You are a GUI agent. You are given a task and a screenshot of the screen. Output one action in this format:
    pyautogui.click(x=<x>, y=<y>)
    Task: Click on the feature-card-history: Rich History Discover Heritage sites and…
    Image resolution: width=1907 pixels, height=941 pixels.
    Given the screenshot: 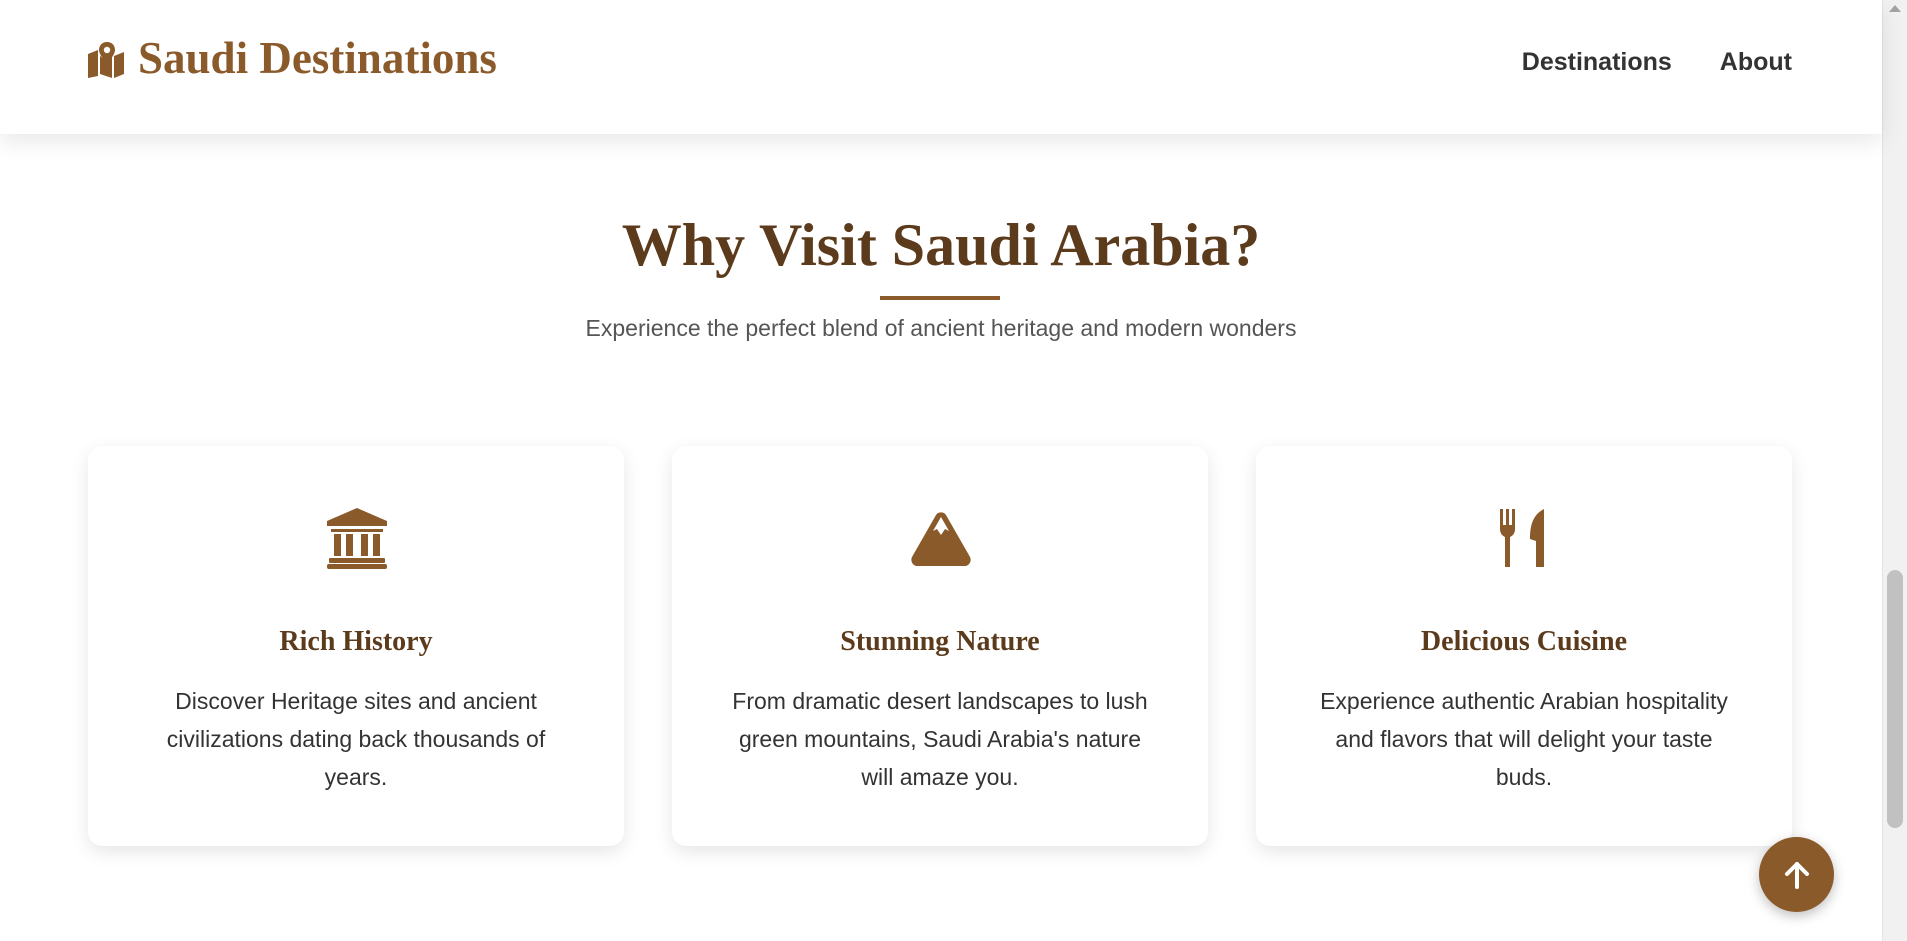 What is the action you would take?
    pyautogui.click(x=356, y=646)
    